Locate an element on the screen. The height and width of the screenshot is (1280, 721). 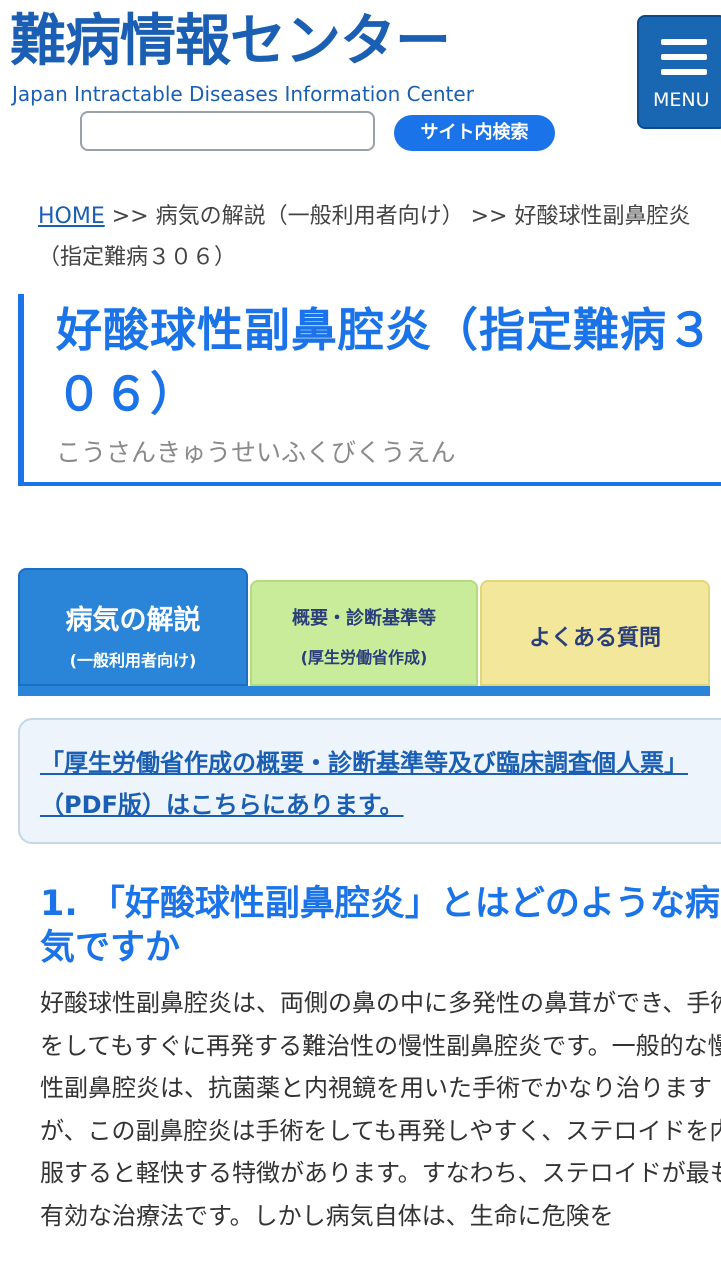
tab-sublabel: (厚生労働省作成) is located at coordinates (364, 657).